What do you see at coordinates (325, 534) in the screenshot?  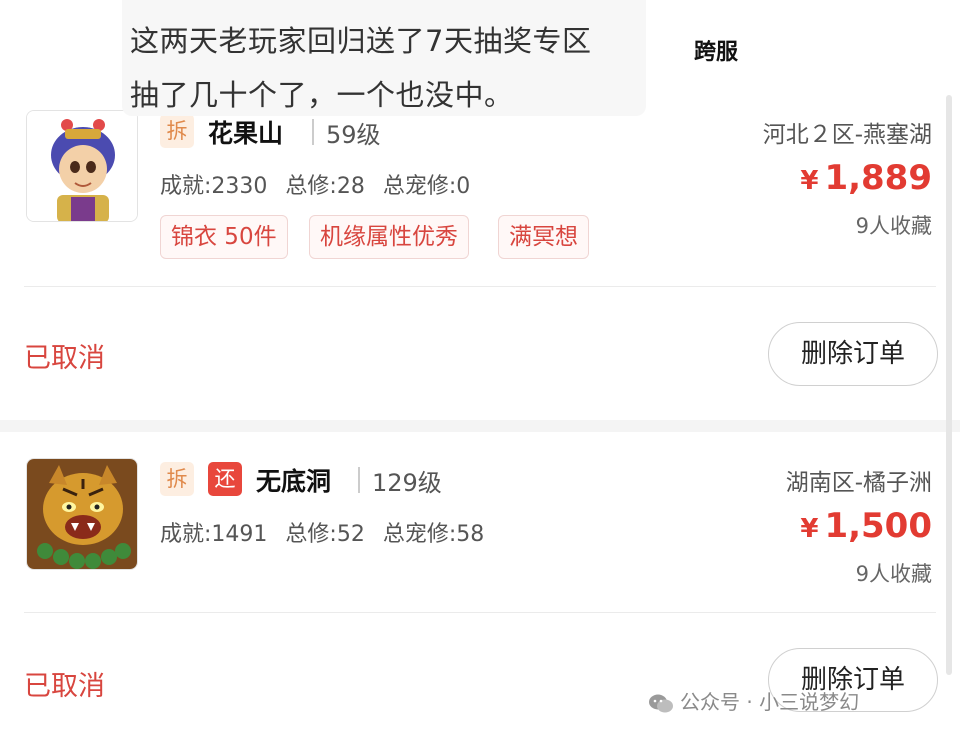 I see `stat-cultivation: 总修:52` at bounding box center [325, 534].